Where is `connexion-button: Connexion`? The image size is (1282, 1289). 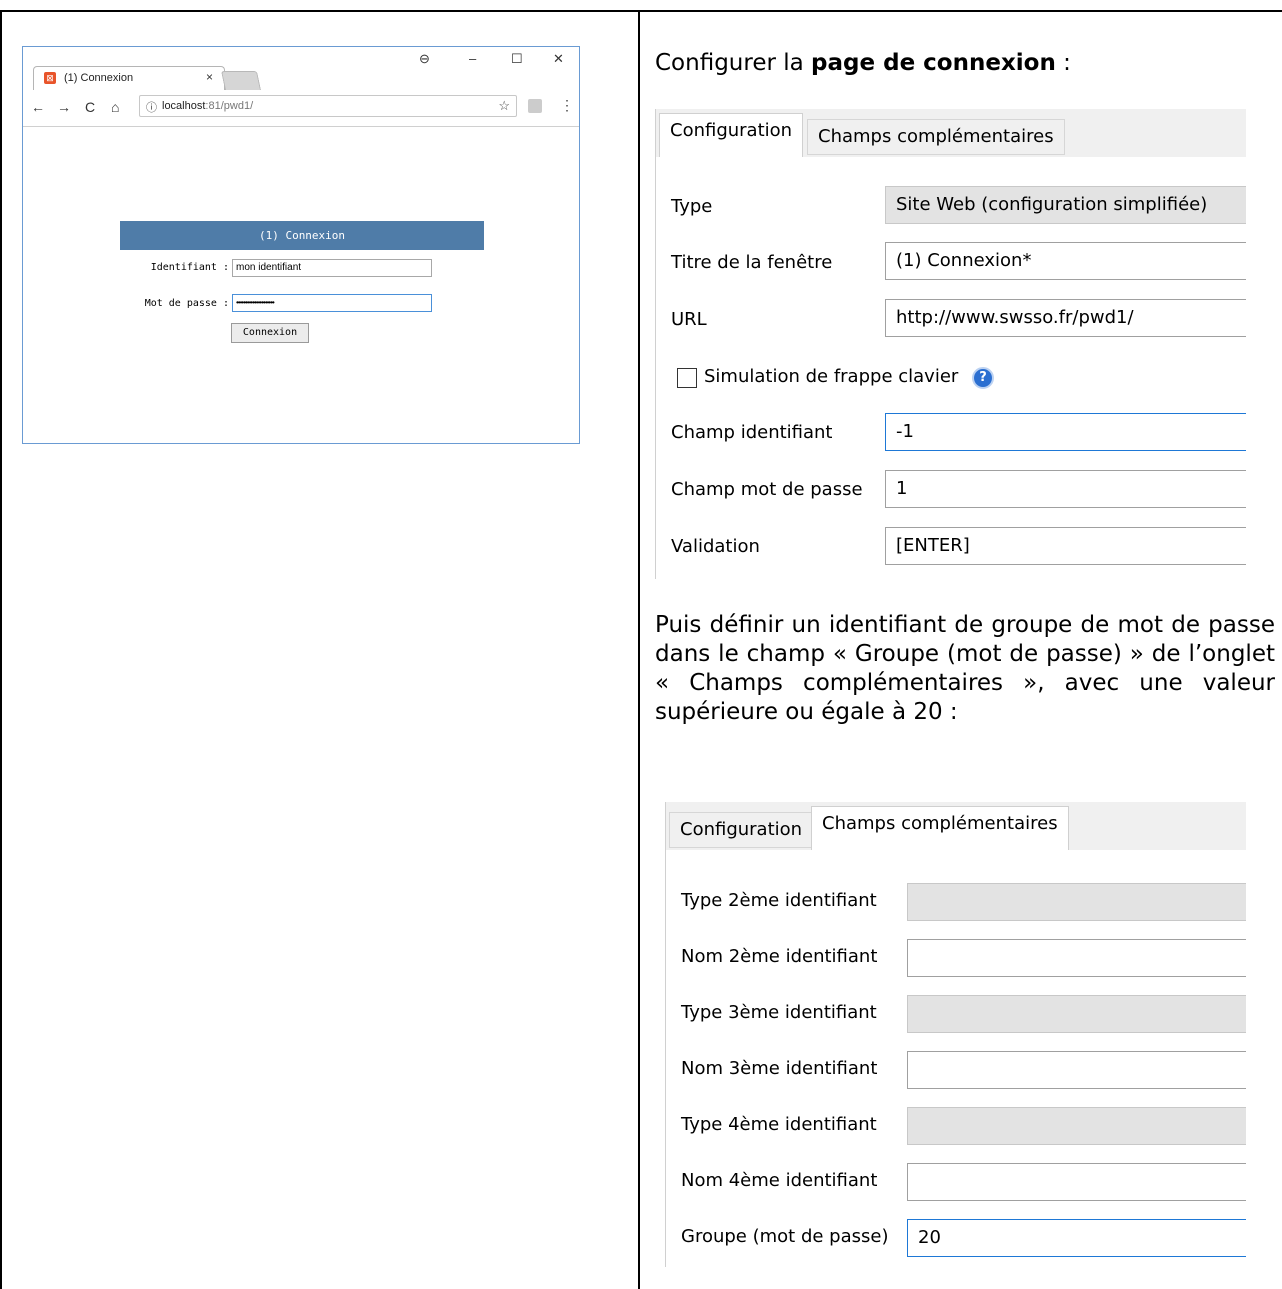
connexion-button: Connexion is located at coordinates (270, 333).